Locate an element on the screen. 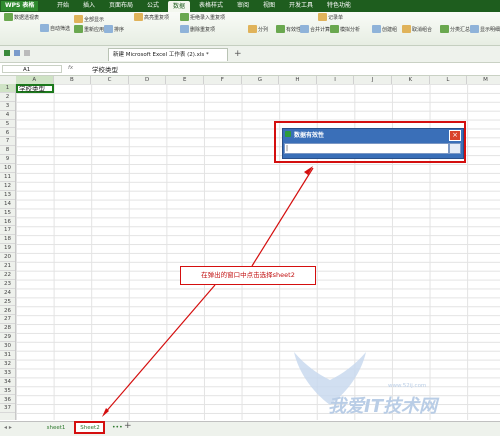 Image resolution: width=500 pixels, height=436 pixels. ribbon-item-7: 拒绝录入重复项 is located at coordinates (207, 17).